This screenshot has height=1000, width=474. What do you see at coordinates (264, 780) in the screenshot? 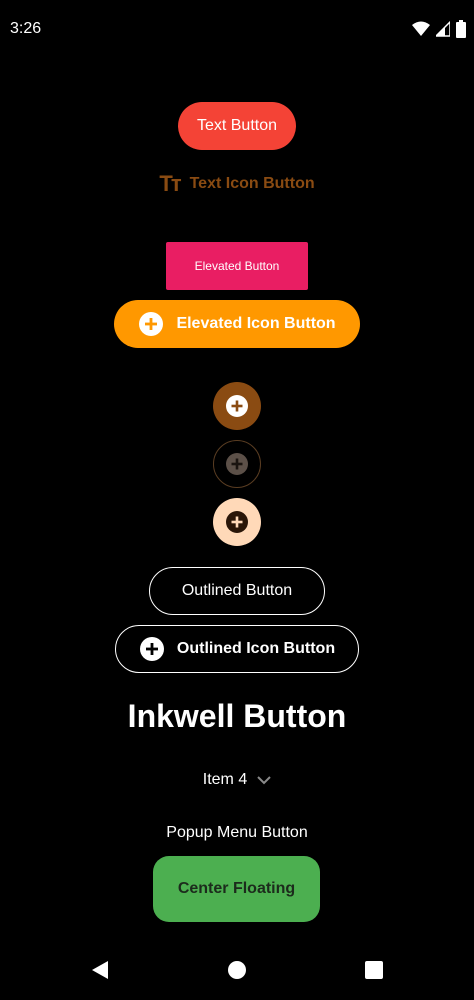
I see `chevron-down-icon` at bounding box center [264, 780].